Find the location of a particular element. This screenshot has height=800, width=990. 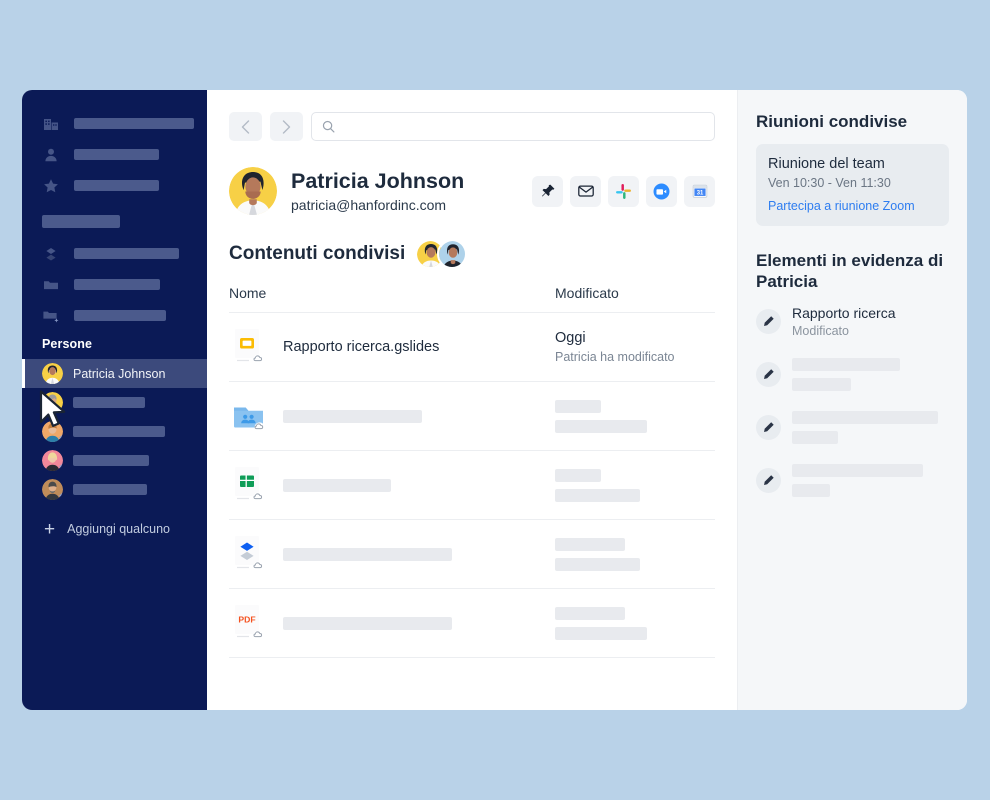

add-person-button: + Aggiungi qualcuno is located at coordinates (114, 529).